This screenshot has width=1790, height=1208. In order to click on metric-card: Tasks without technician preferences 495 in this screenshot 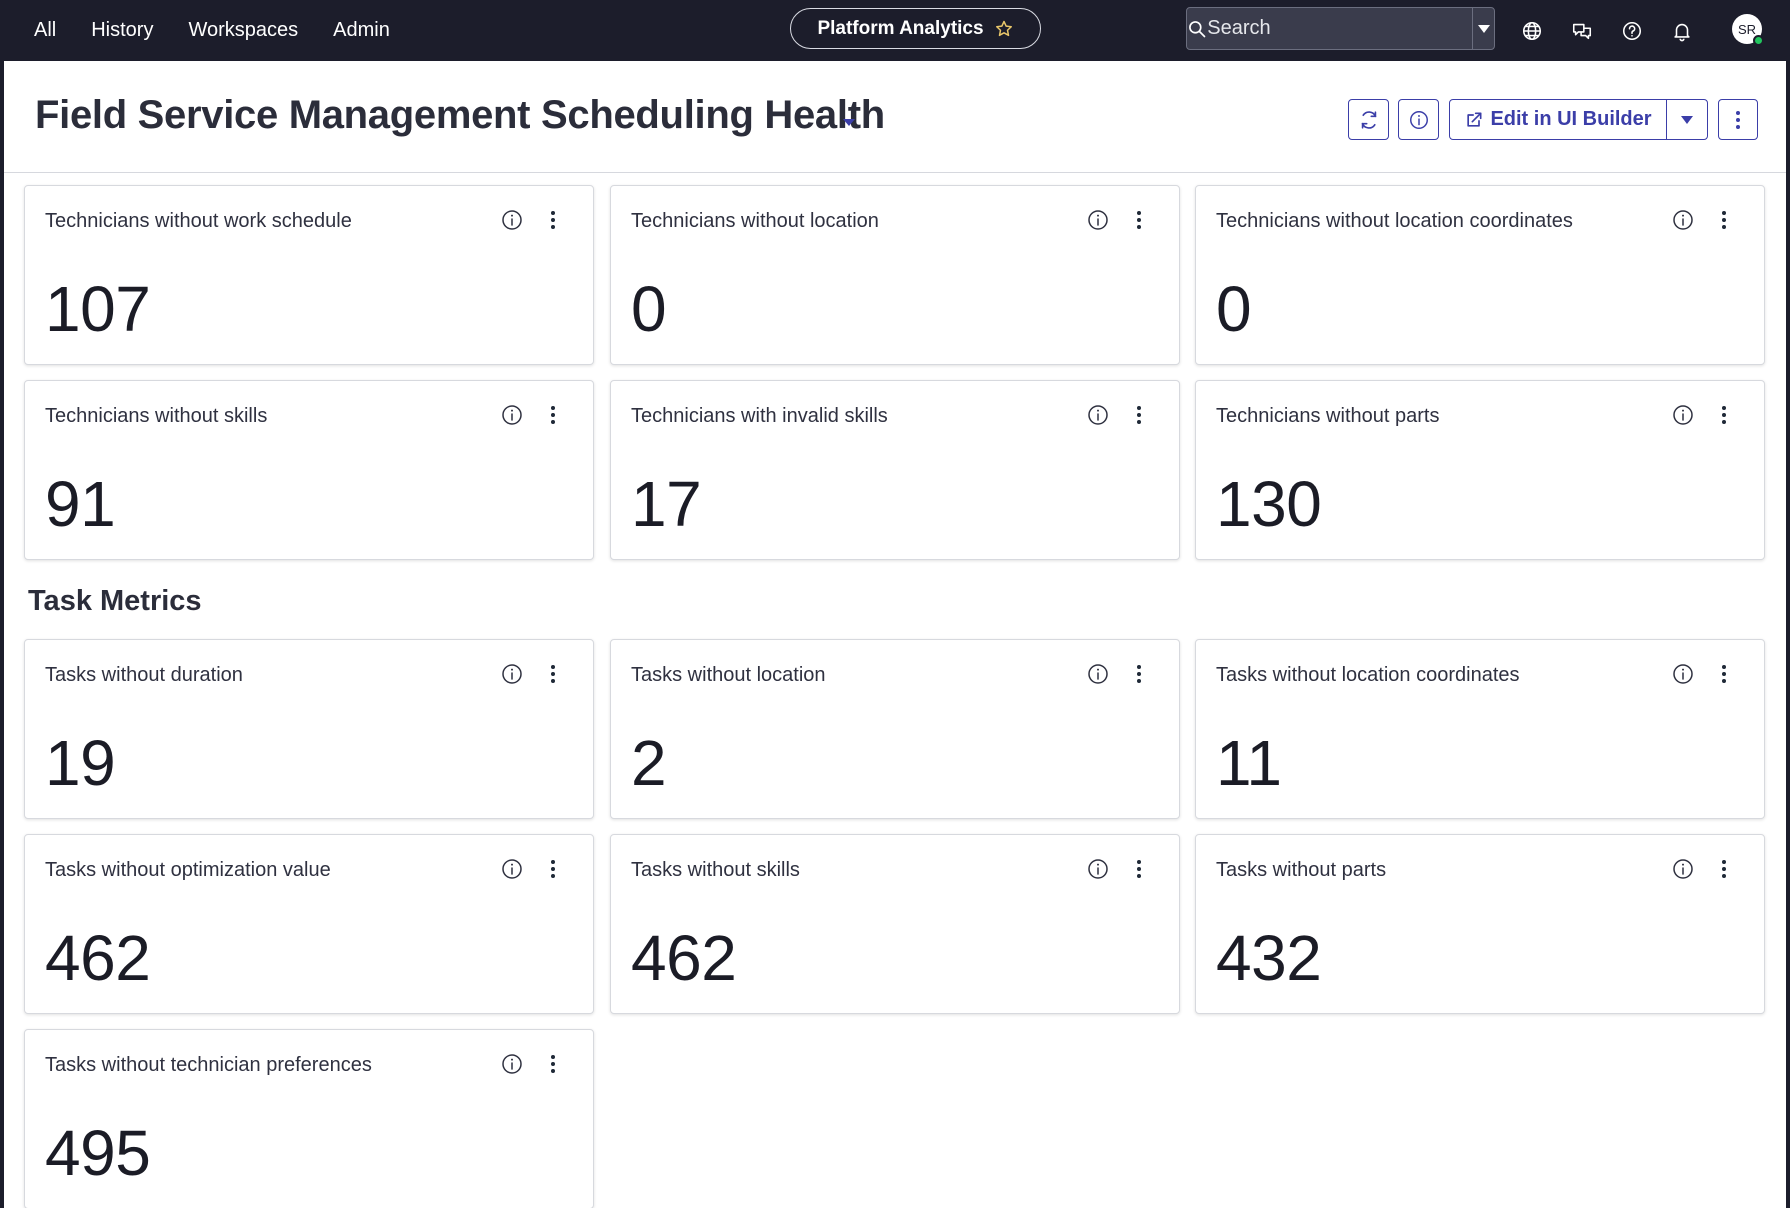, I will do `click(309, 1118)`.